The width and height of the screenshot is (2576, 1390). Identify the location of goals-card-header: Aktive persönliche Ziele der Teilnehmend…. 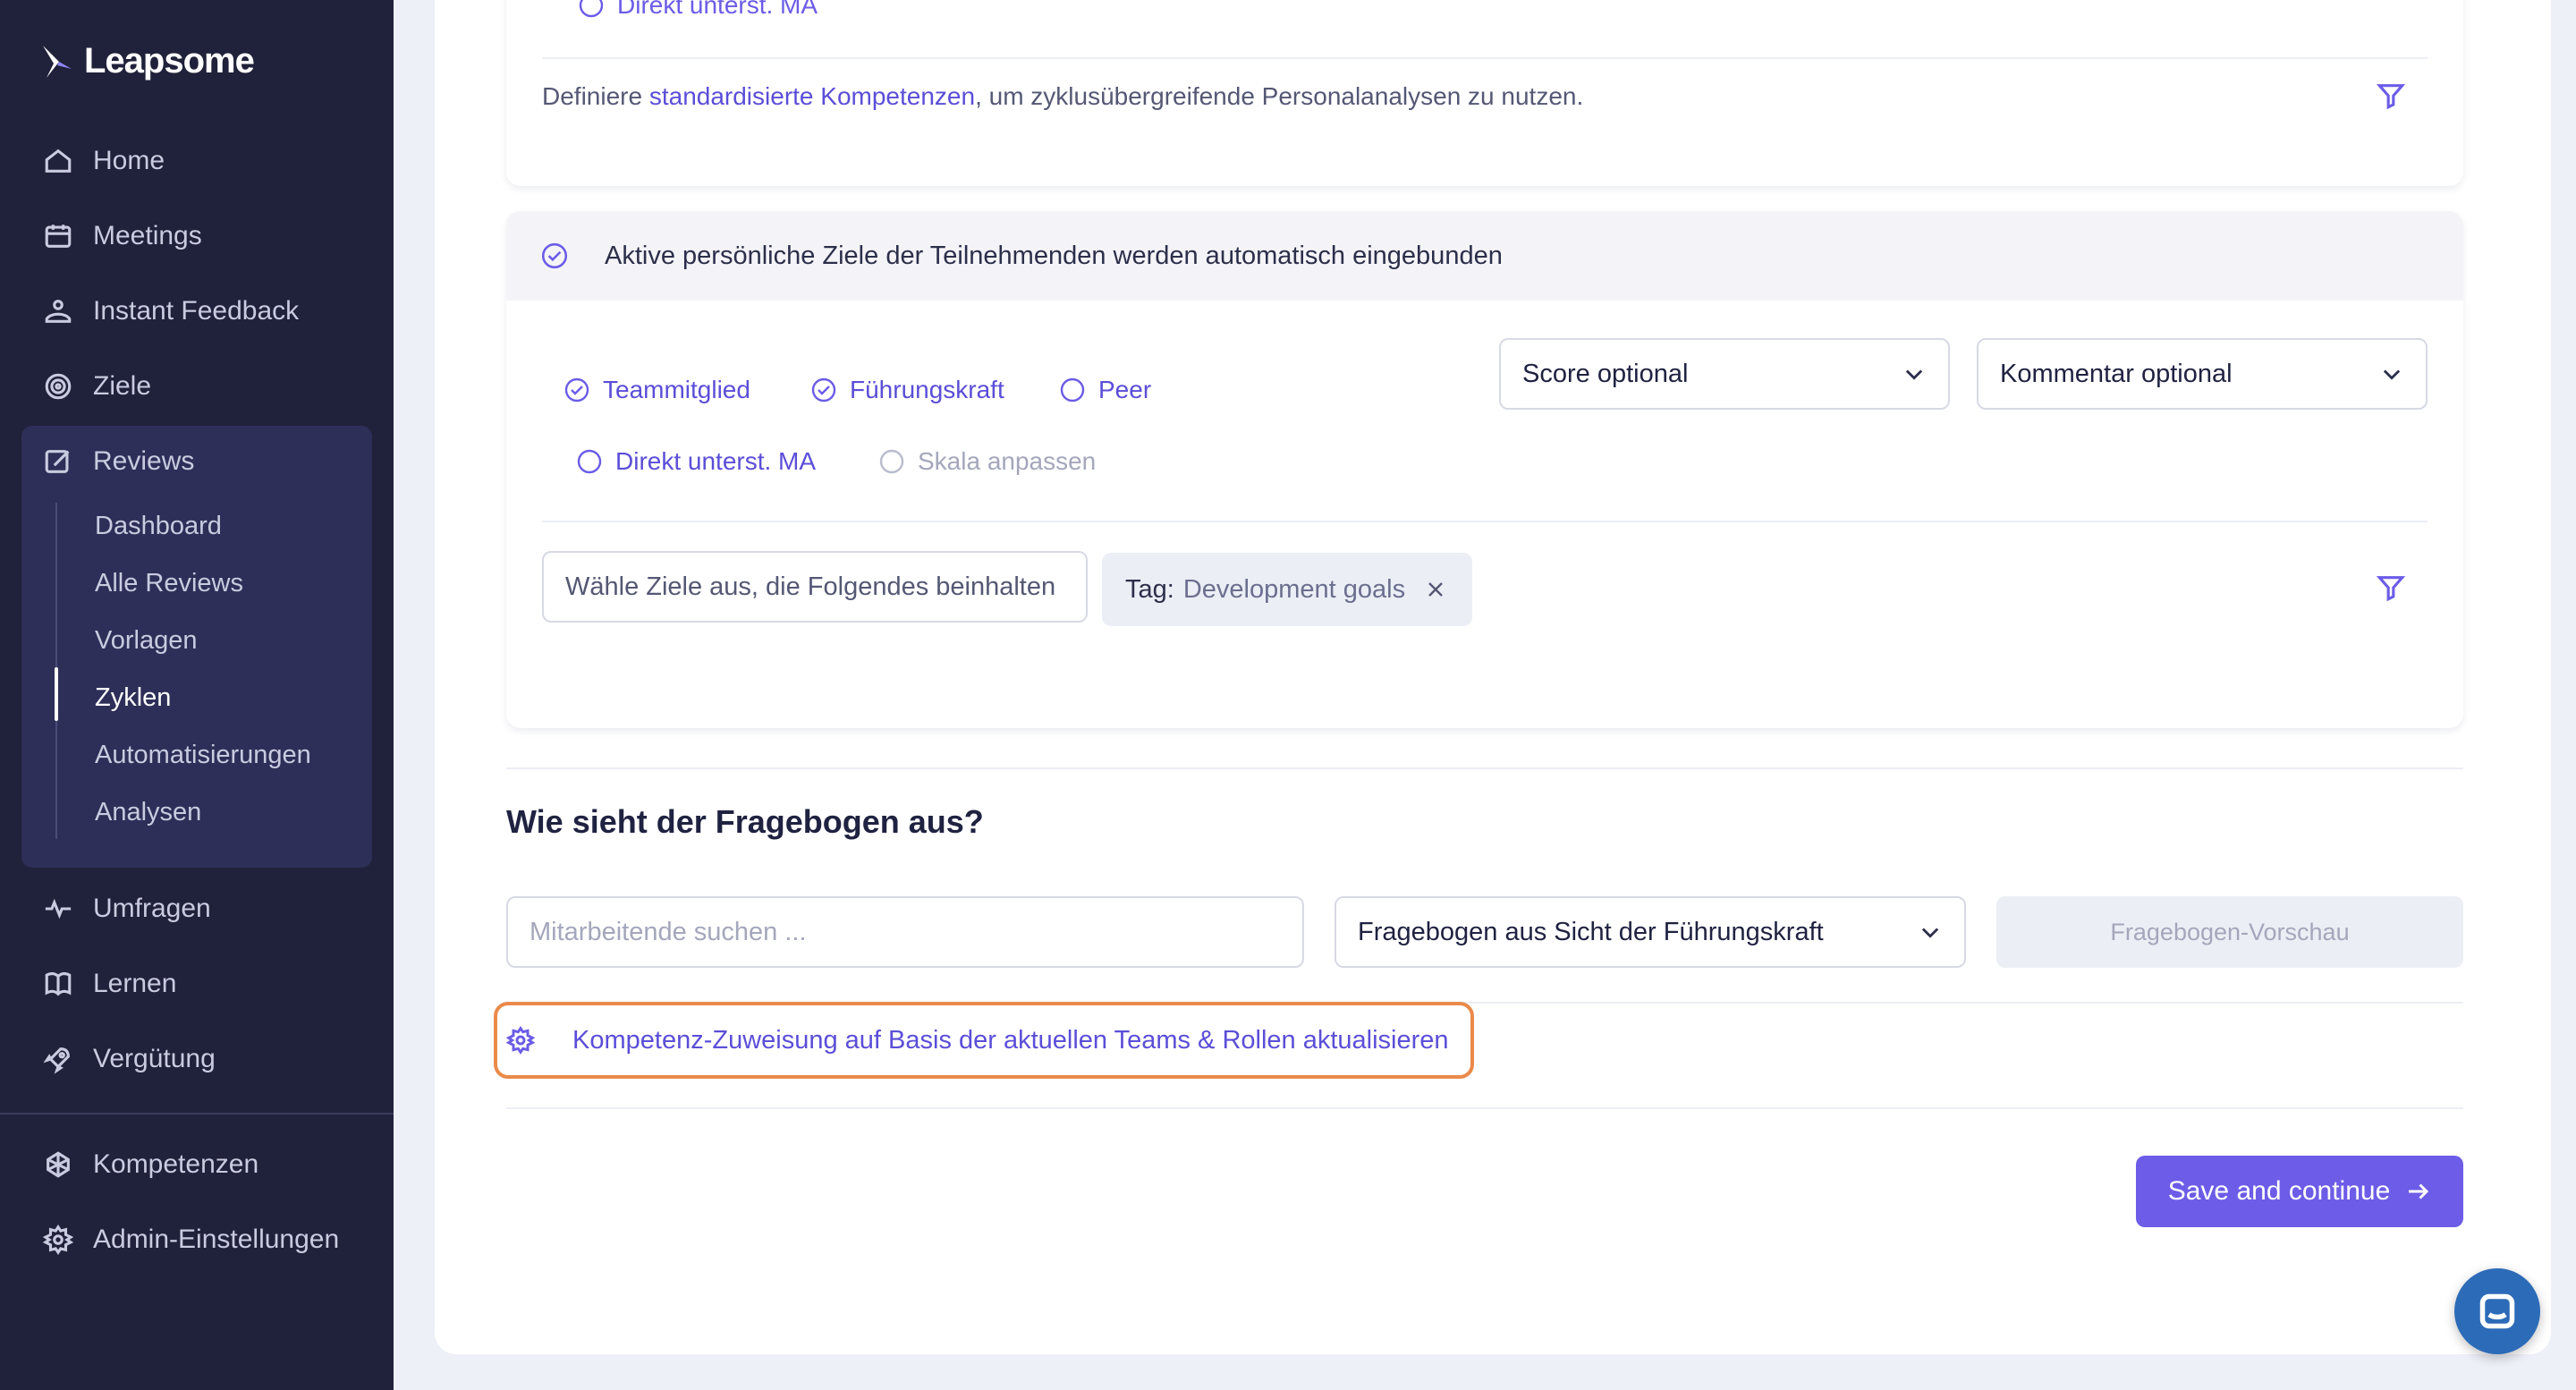
(1484, 256).